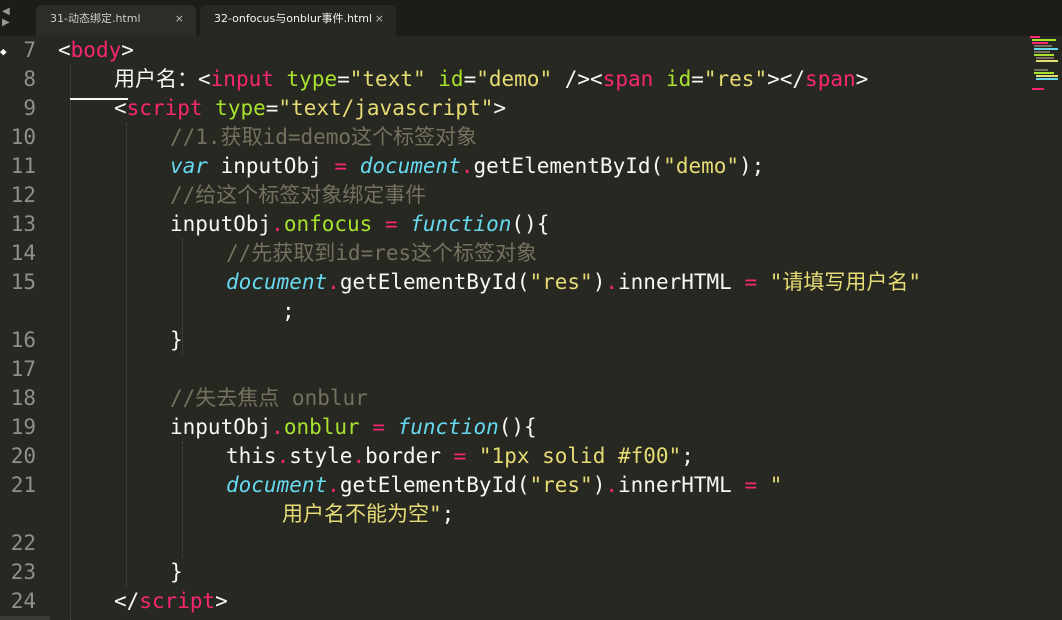 The width and height of the screenshot is (1062, 620). I want to click on line-number: 21, so click(23, 485).